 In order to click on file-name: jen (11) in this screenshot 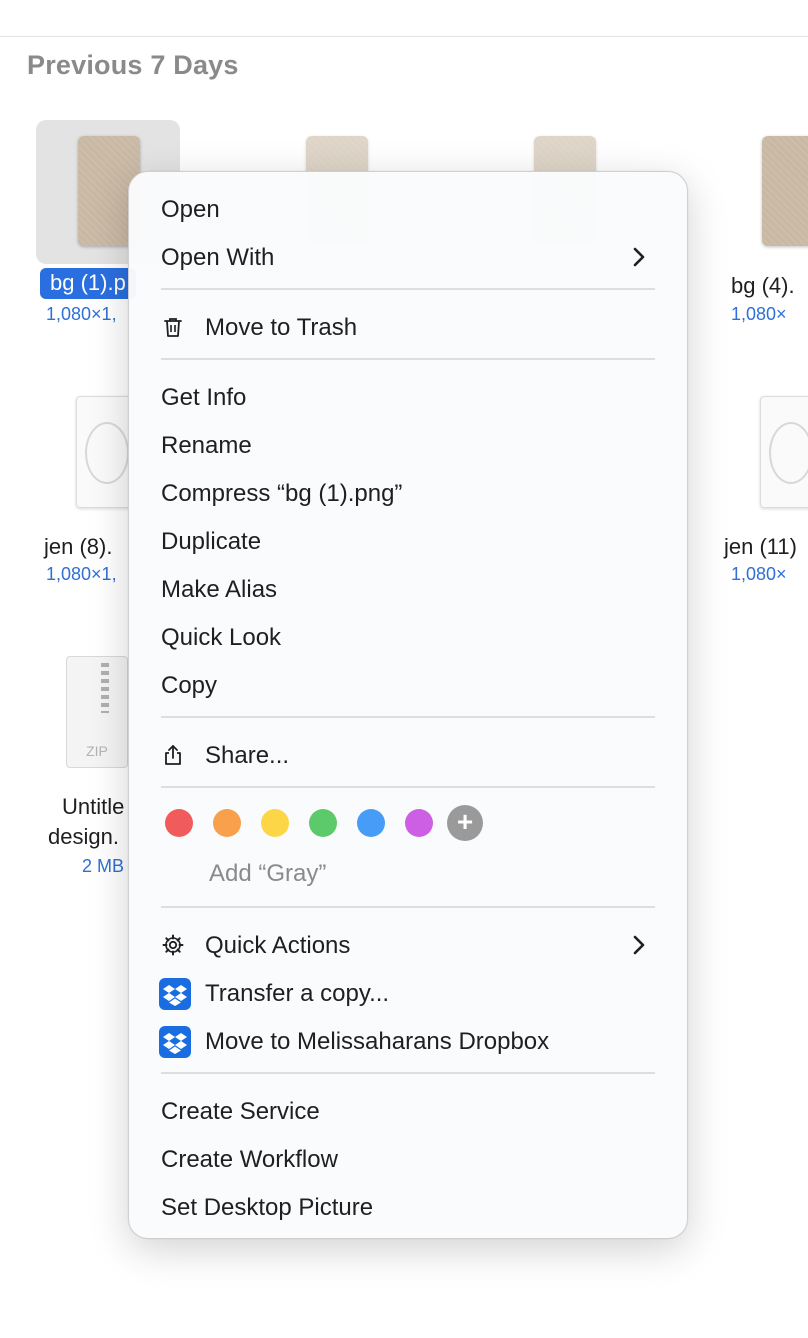, I will do `click(760, 547)`.